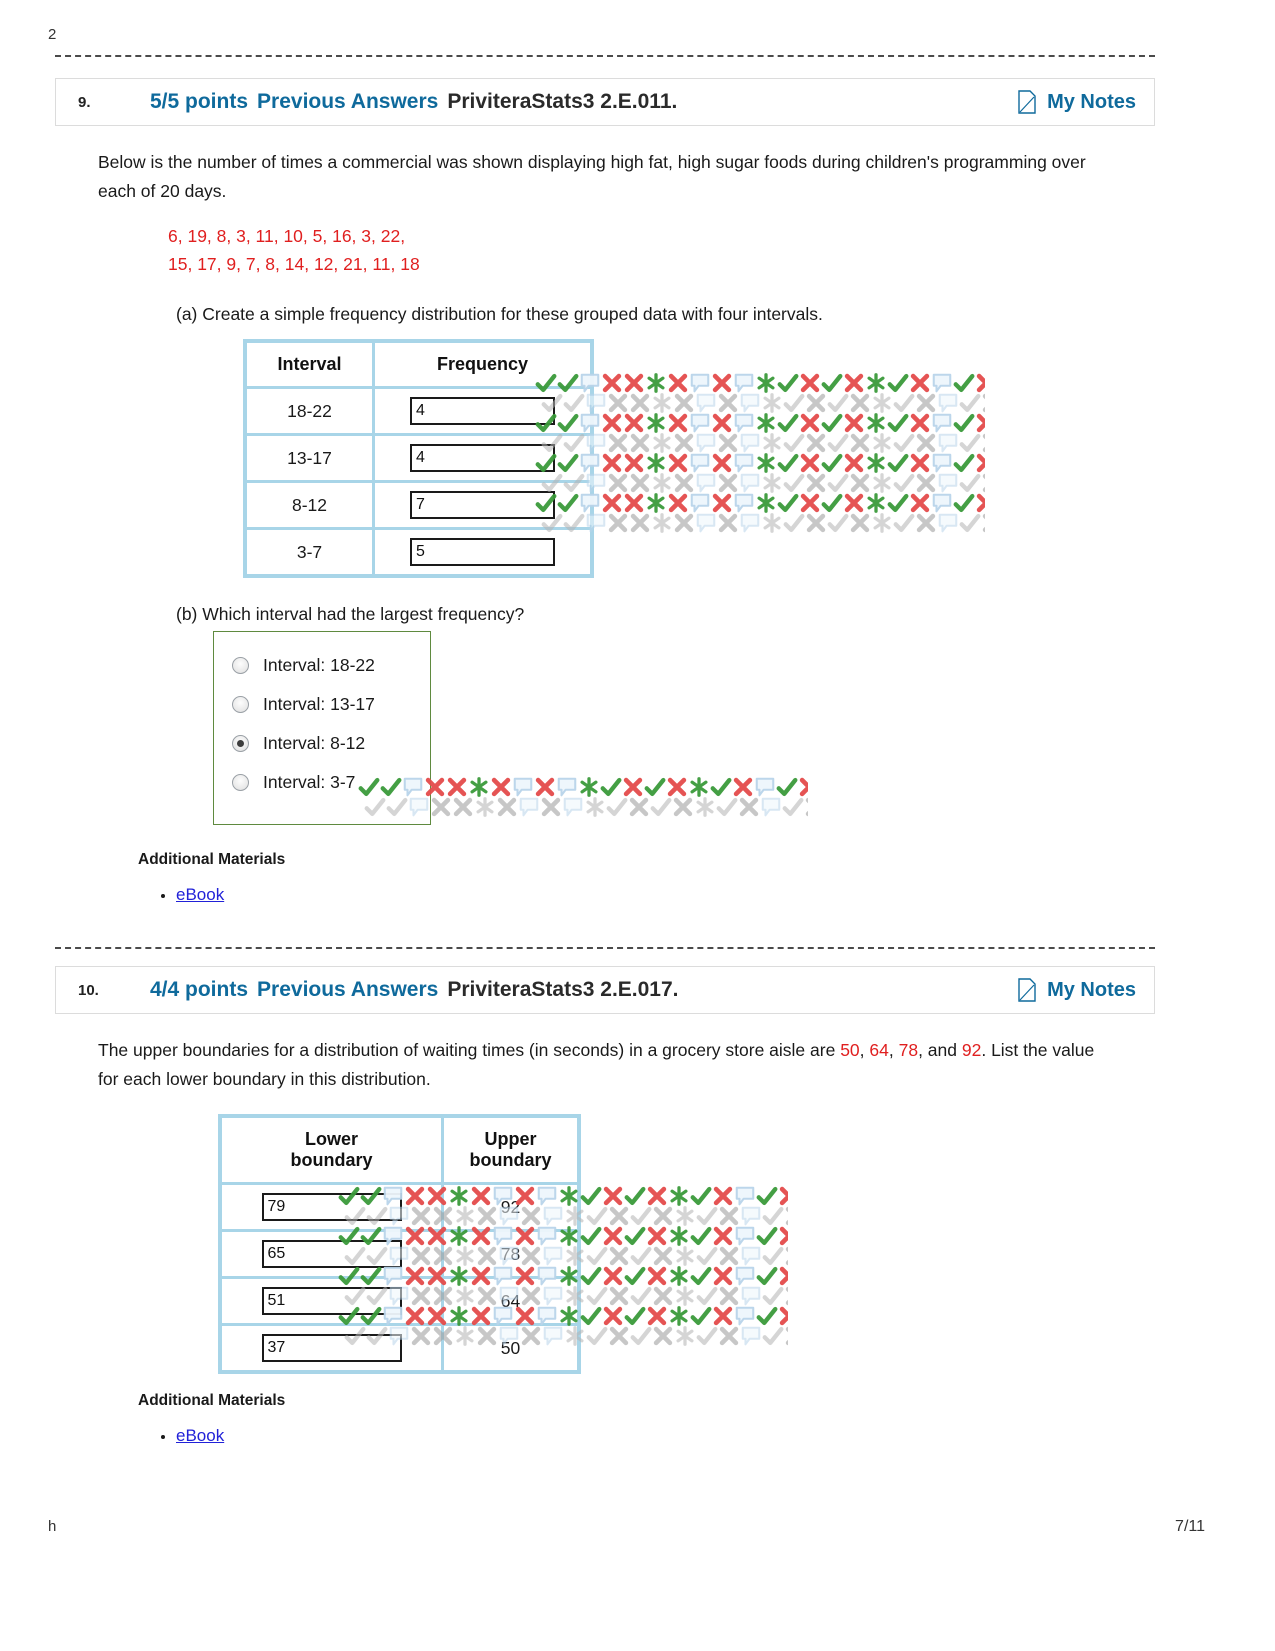 This screenshot has width=1275, height=1651. I want to click on upper-boundary-cell-2: 64, so click(510, 1302).